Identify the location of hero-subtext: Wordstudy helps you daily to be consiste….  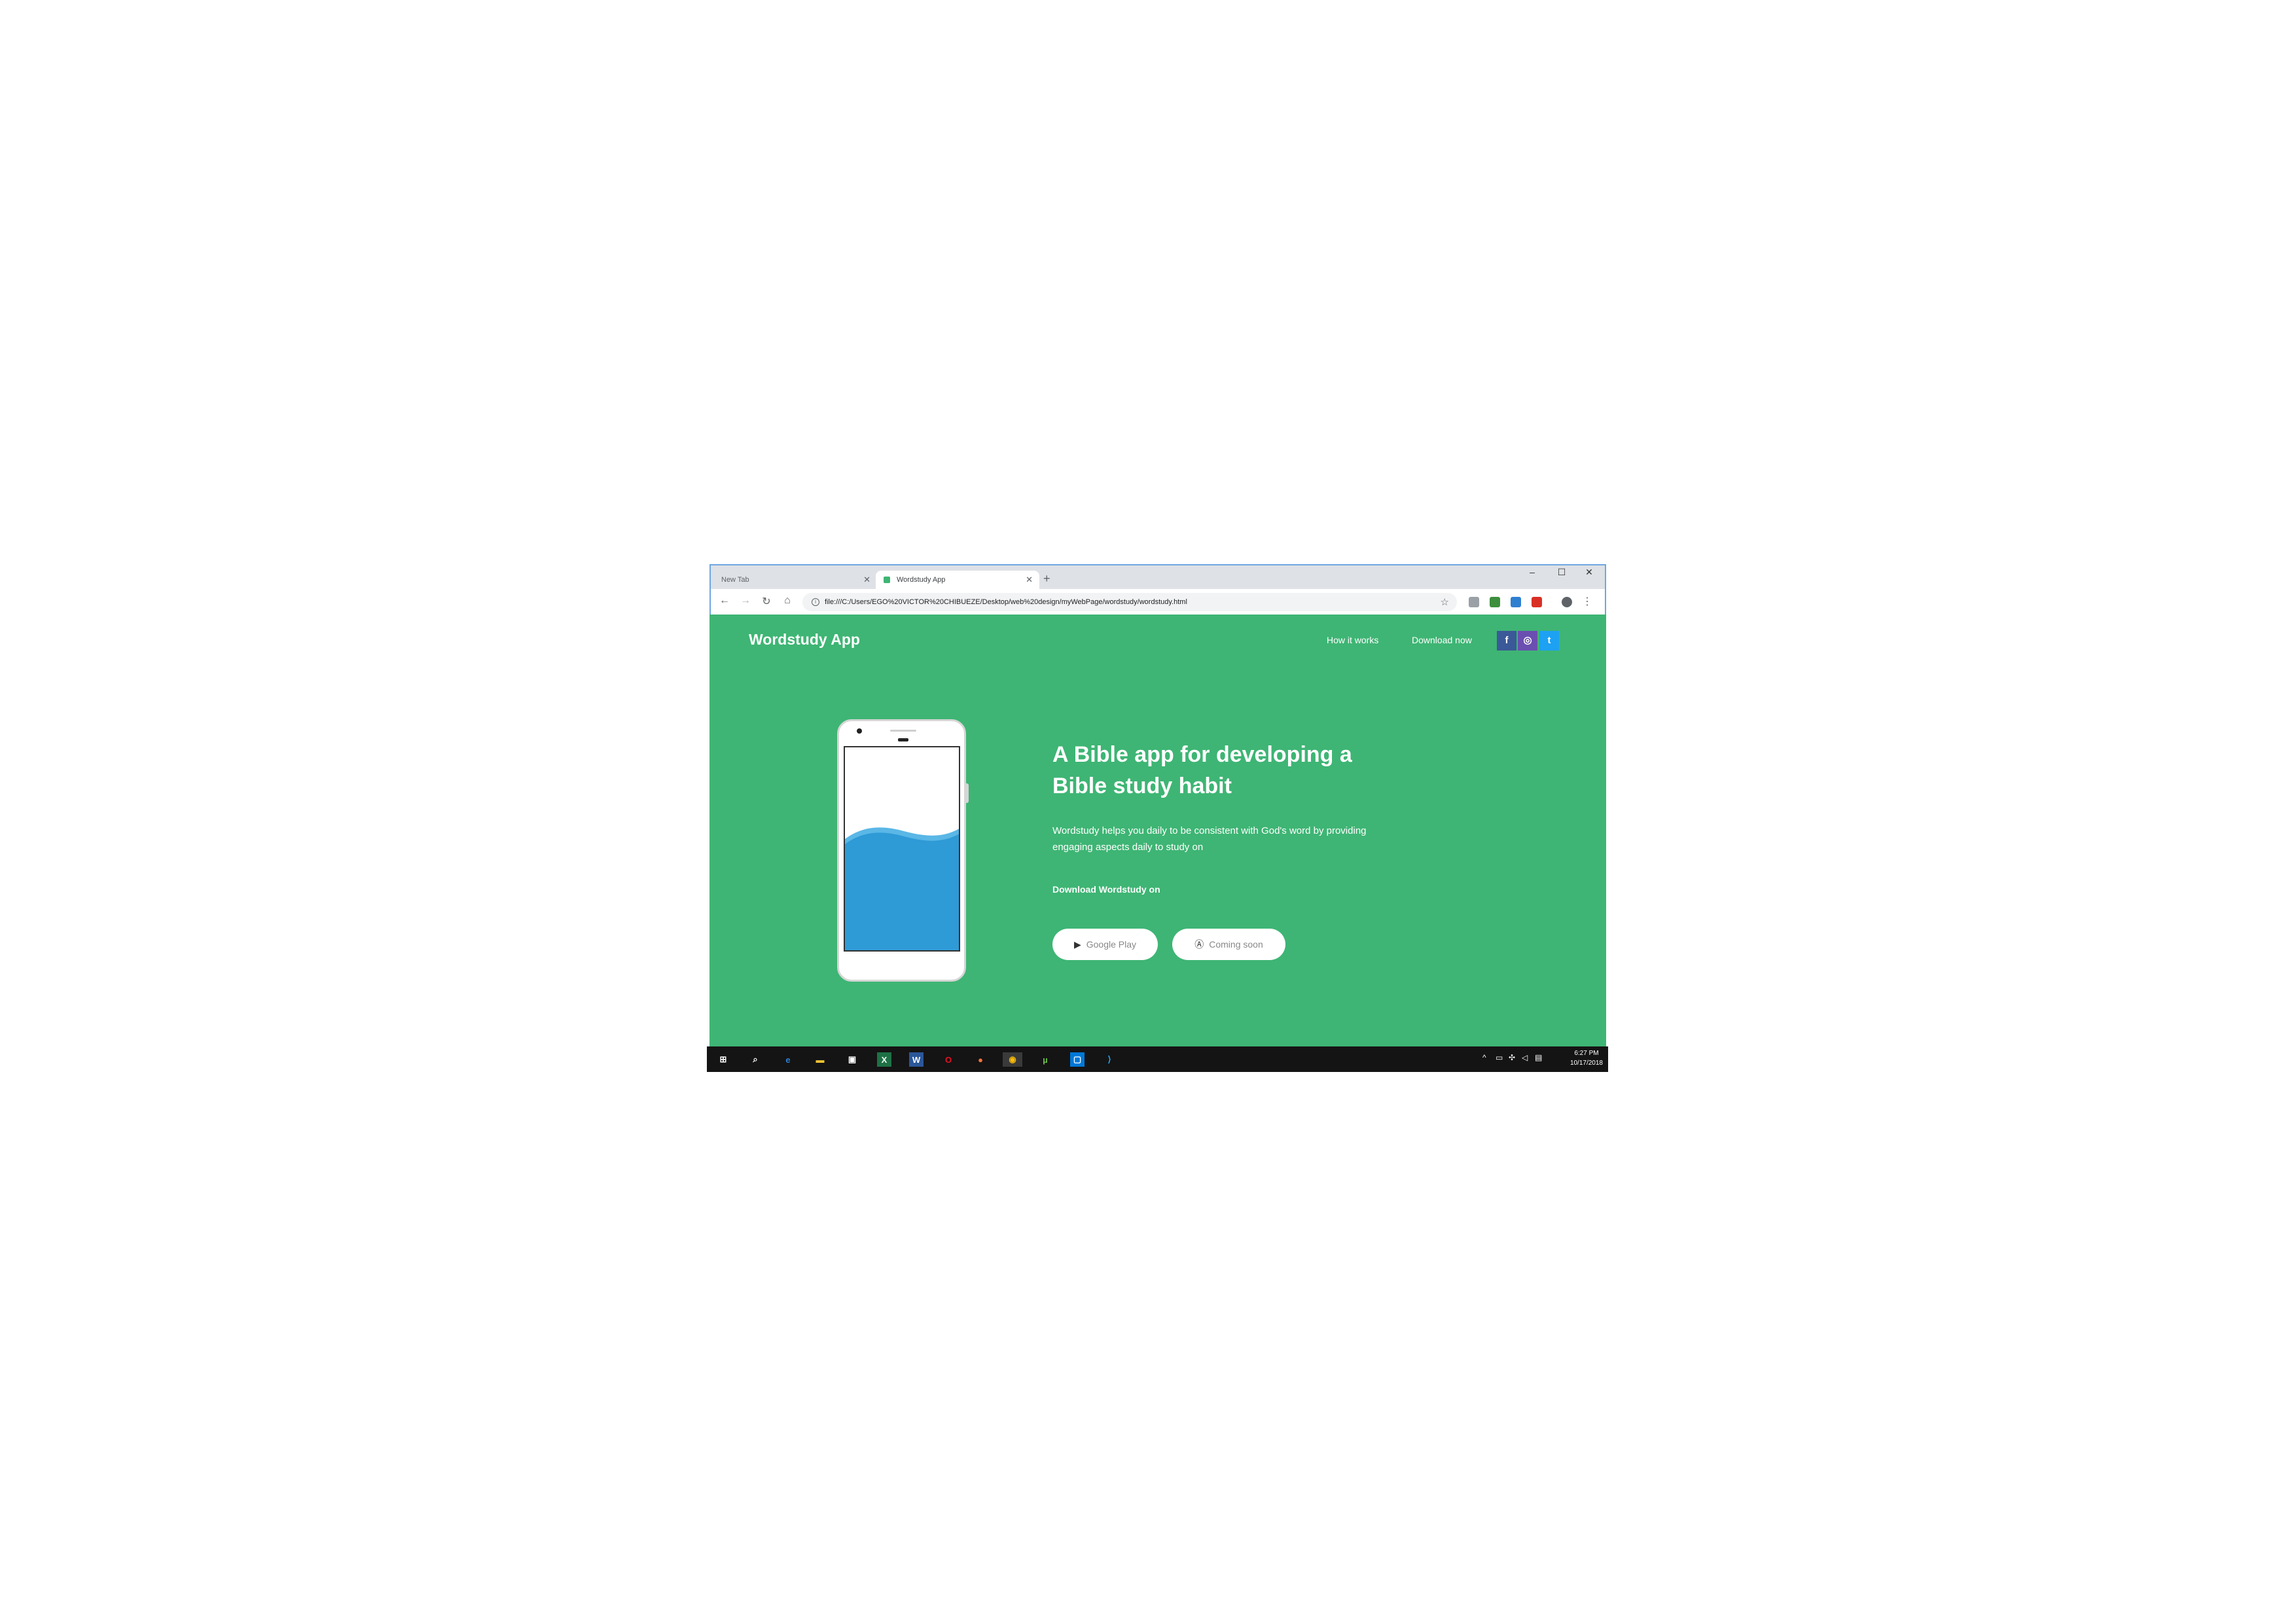
(1255, 839).